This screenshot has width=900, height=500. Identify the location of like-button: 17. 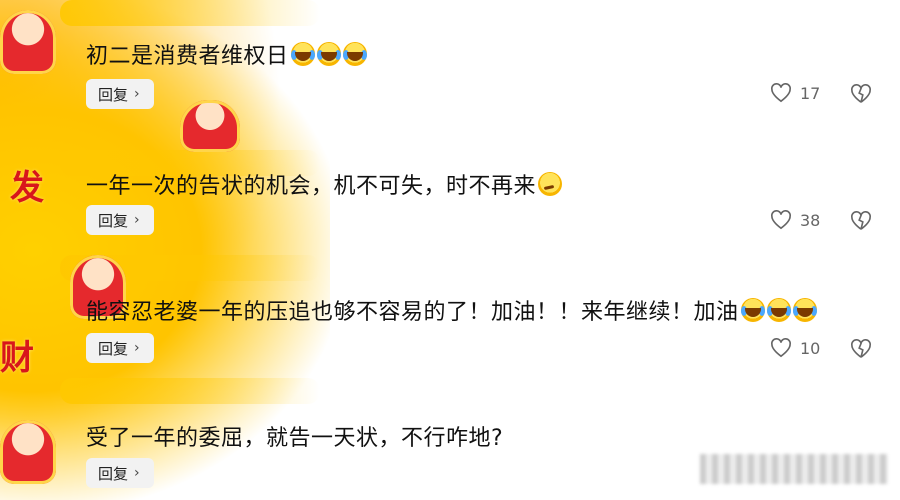
(795, 93).